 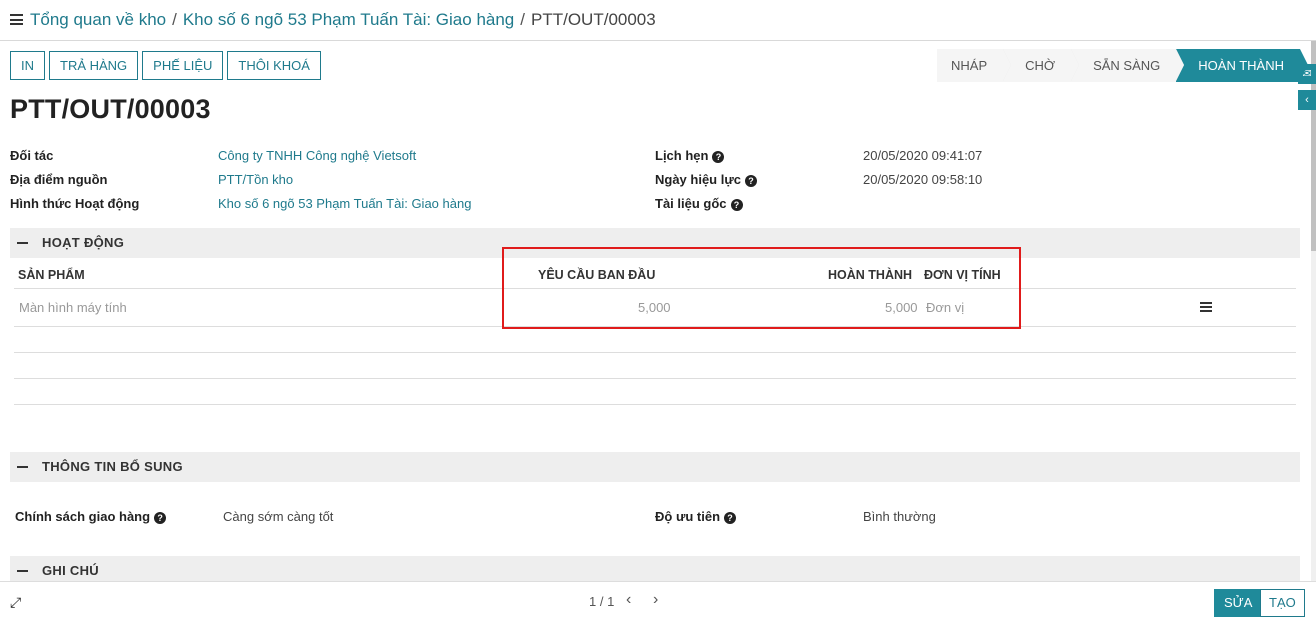 What do you see at coordinates (75, 203) in the screenshot?
I see `operation-type-label: Hình thức Hoạt động` at bounding box center [75, 203].